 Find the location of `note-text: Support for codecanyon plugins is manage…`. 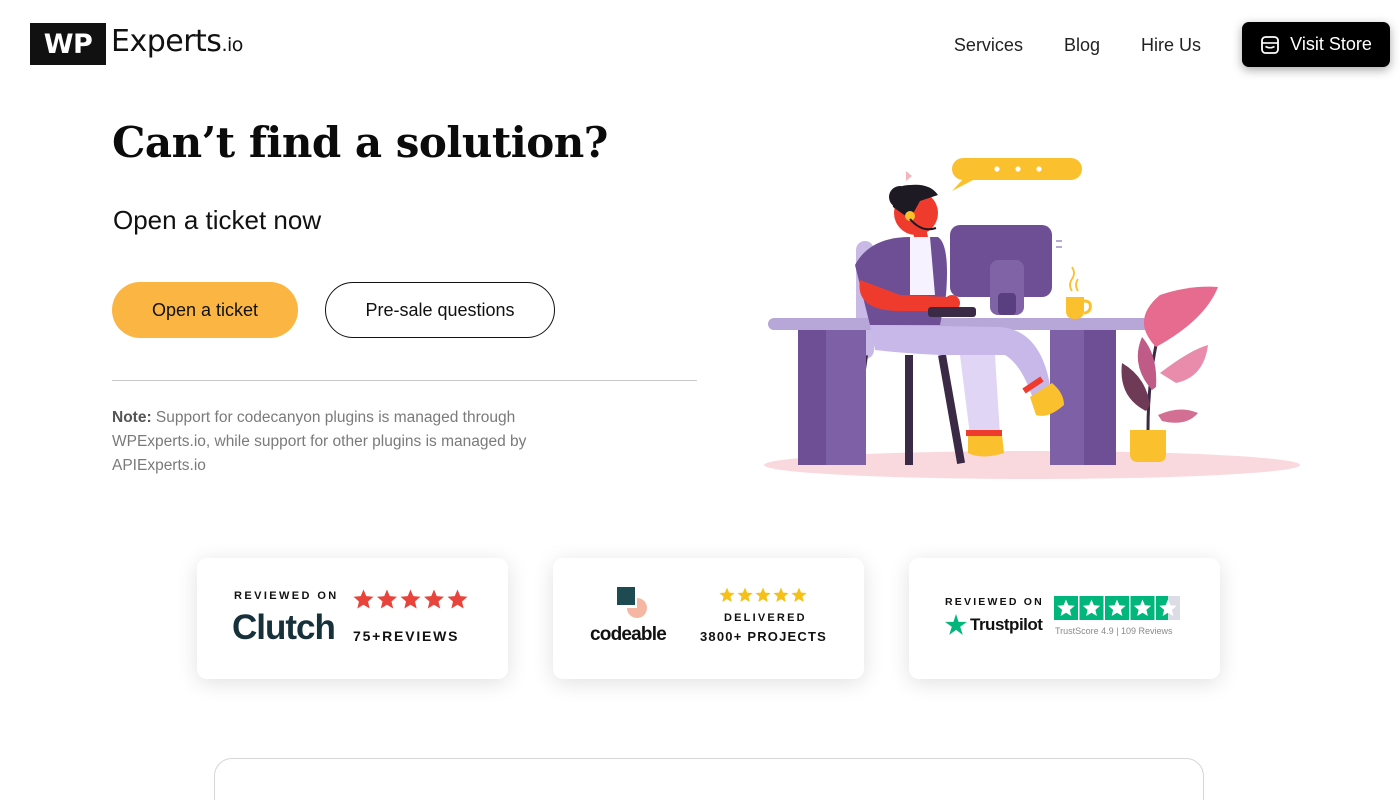

note-text: Support for codecanyon plugins is manage… is located at coordinates (319, 441).